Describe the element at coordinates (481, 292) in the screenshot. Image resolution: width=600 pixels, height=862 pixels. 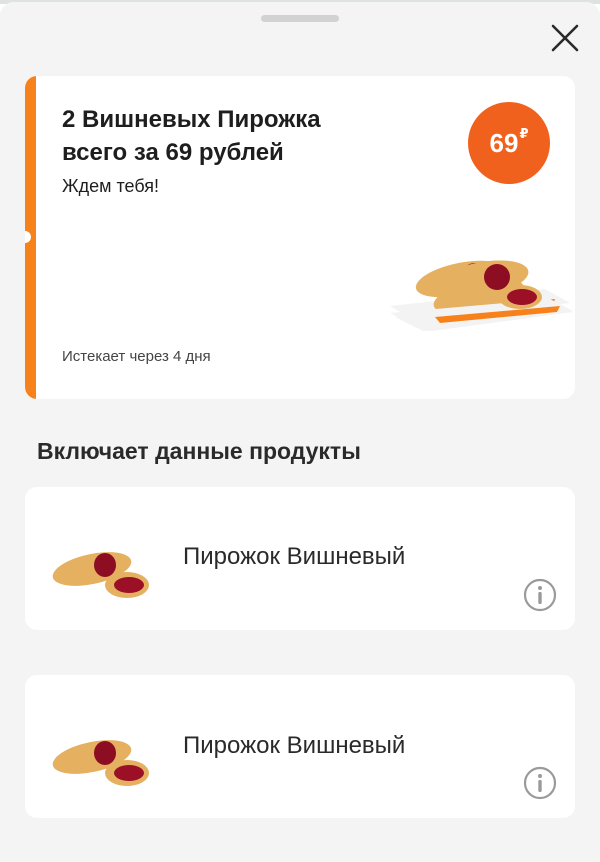
I see `cherry-pies-lower` at that location.